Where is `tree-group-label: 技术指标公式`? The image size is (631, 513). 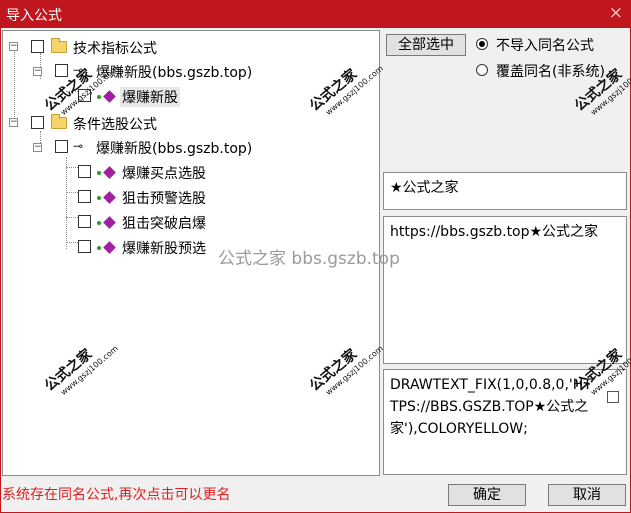
tree-group-label: 技术指标公式 is located at coordinates (115, 48).